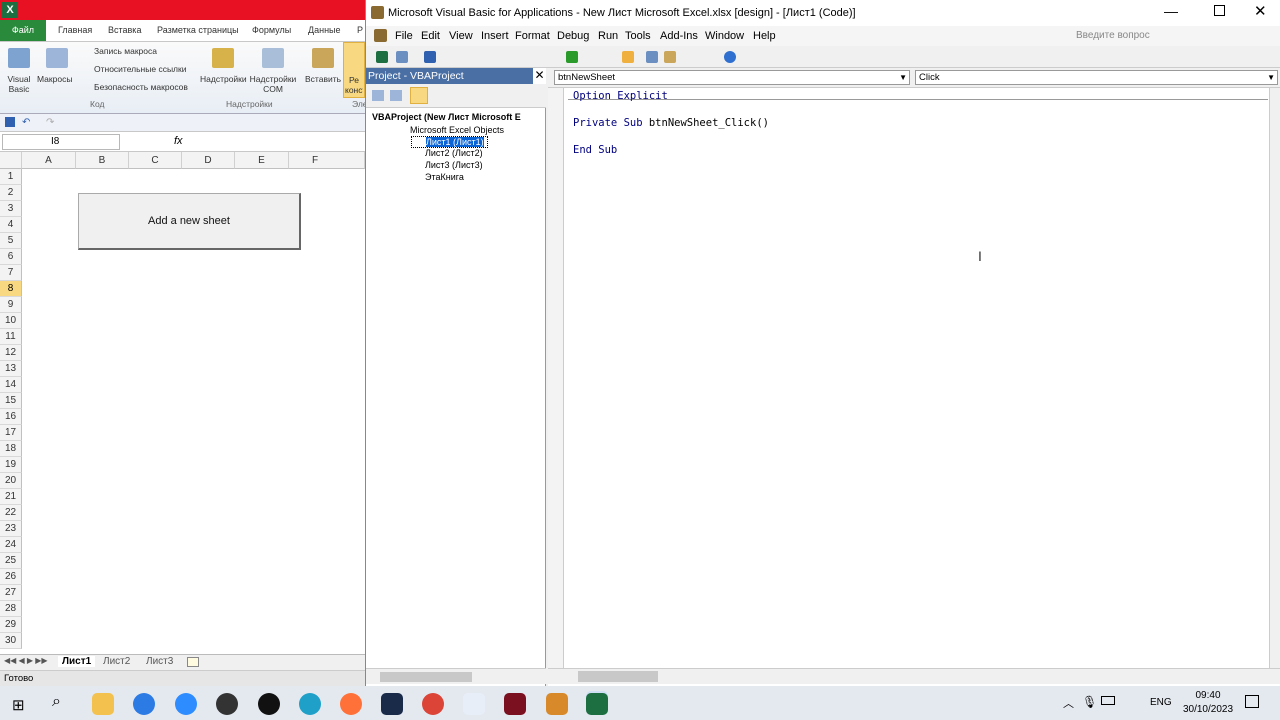 The width and height of the screenshot is (1280, 720). Describe the element at coordinates (135, 87) in the screenshot. I see `macro-security-button: Безопасность макросов` at that location.